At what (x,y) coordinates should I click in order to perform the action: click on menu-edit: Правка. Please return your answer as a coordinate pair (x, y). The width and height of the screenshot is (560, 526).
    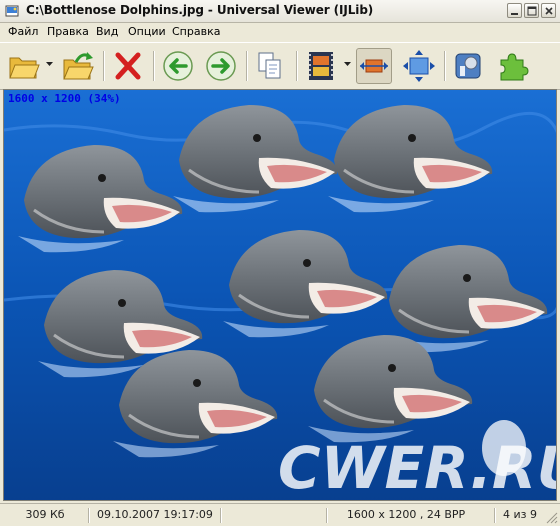
    Looking at the image, I should click on (68, 31).